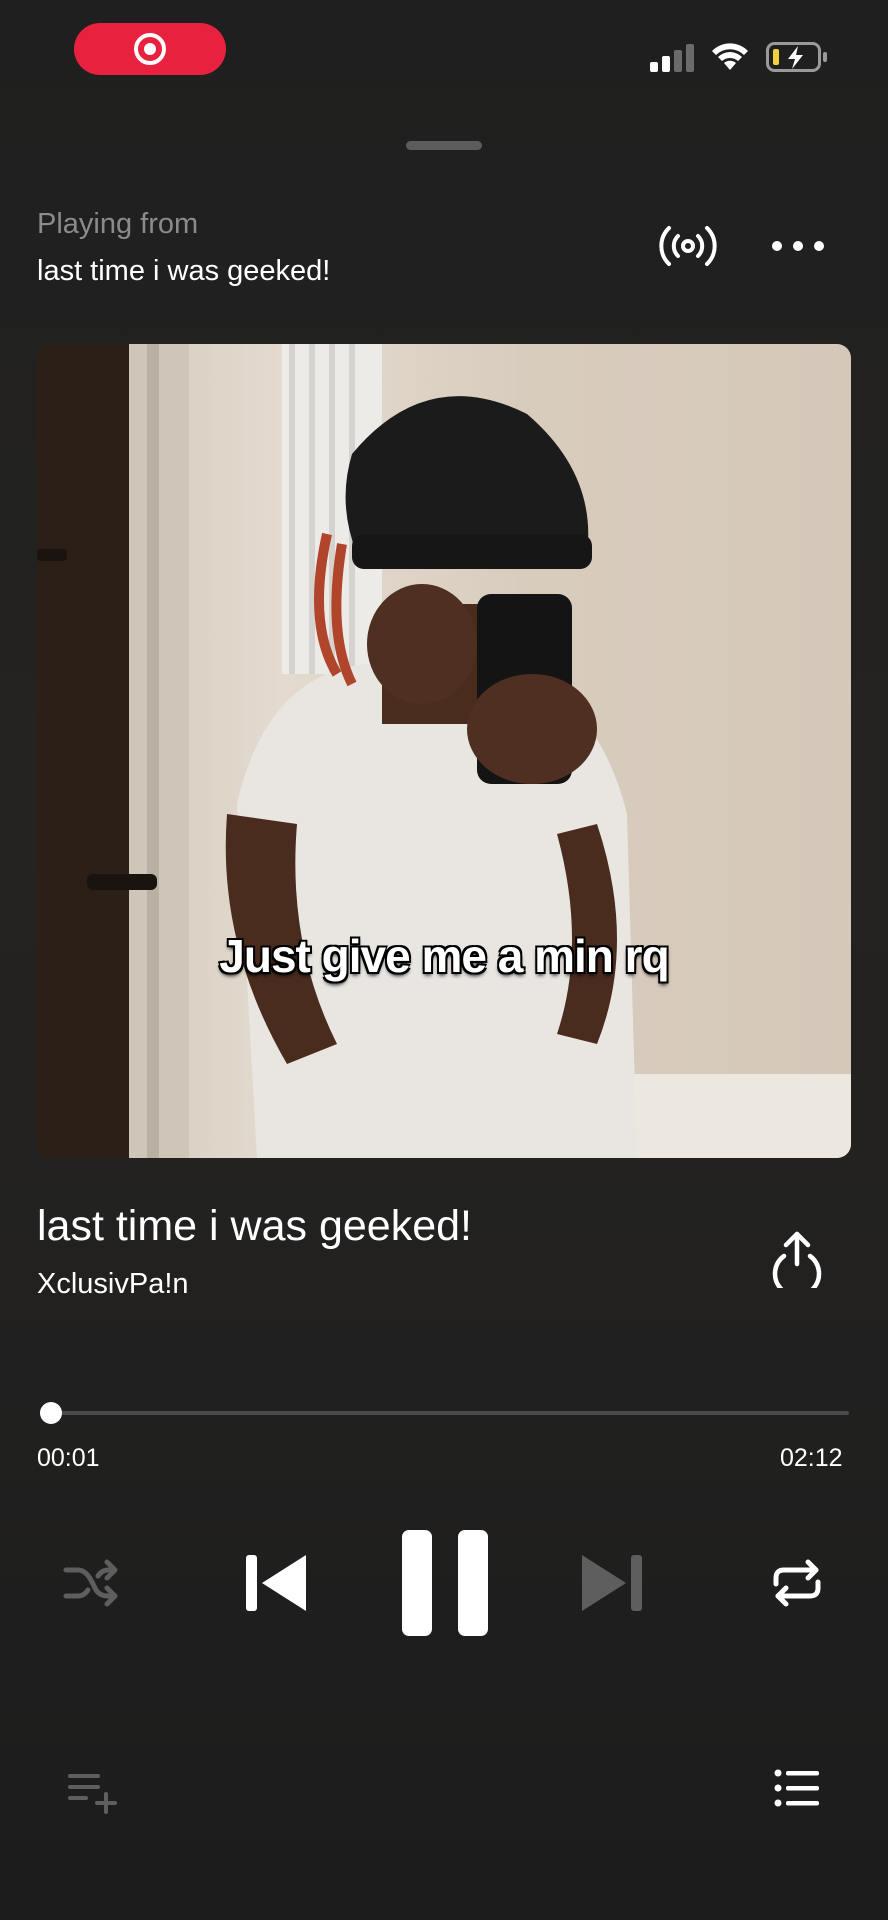 This screenshot has width=888, height=1920. What do you see at coordinates (797, 1788) in the screenshot?
I see `queue-list-icon` at bounding box center [797, 1788].